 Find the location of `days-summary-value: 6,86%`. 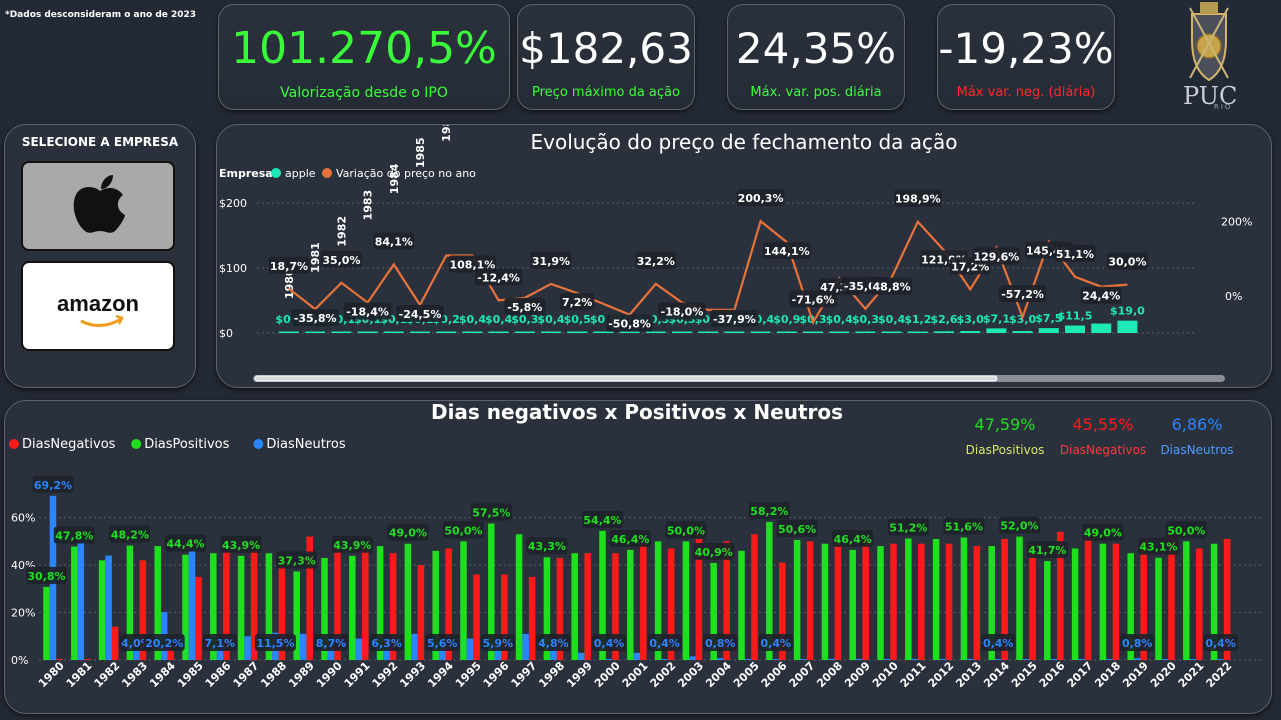

days-summary-value: 6,86% is located at coordinates (1197, 424).